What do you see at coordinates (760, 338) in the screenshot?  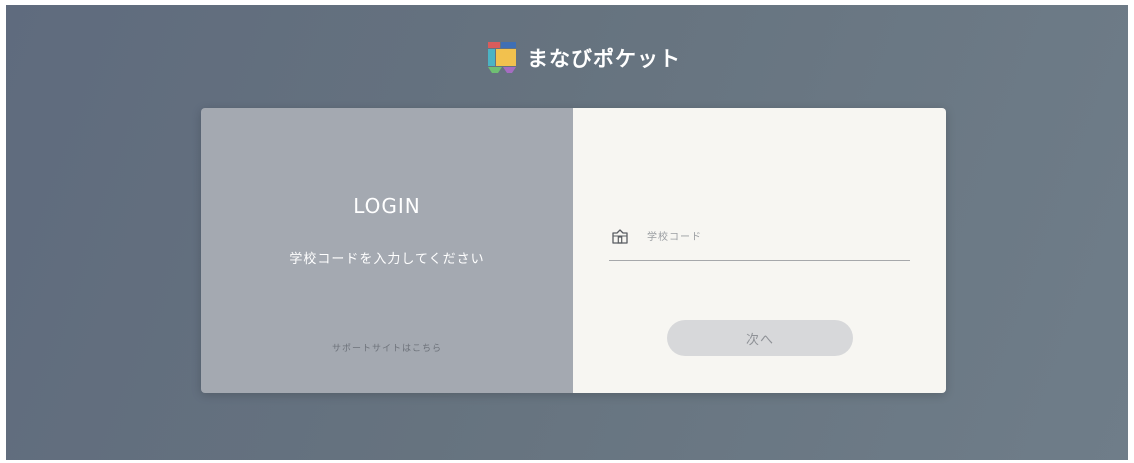 I see `next-button: 次へ` at bounding box center [760, 338].